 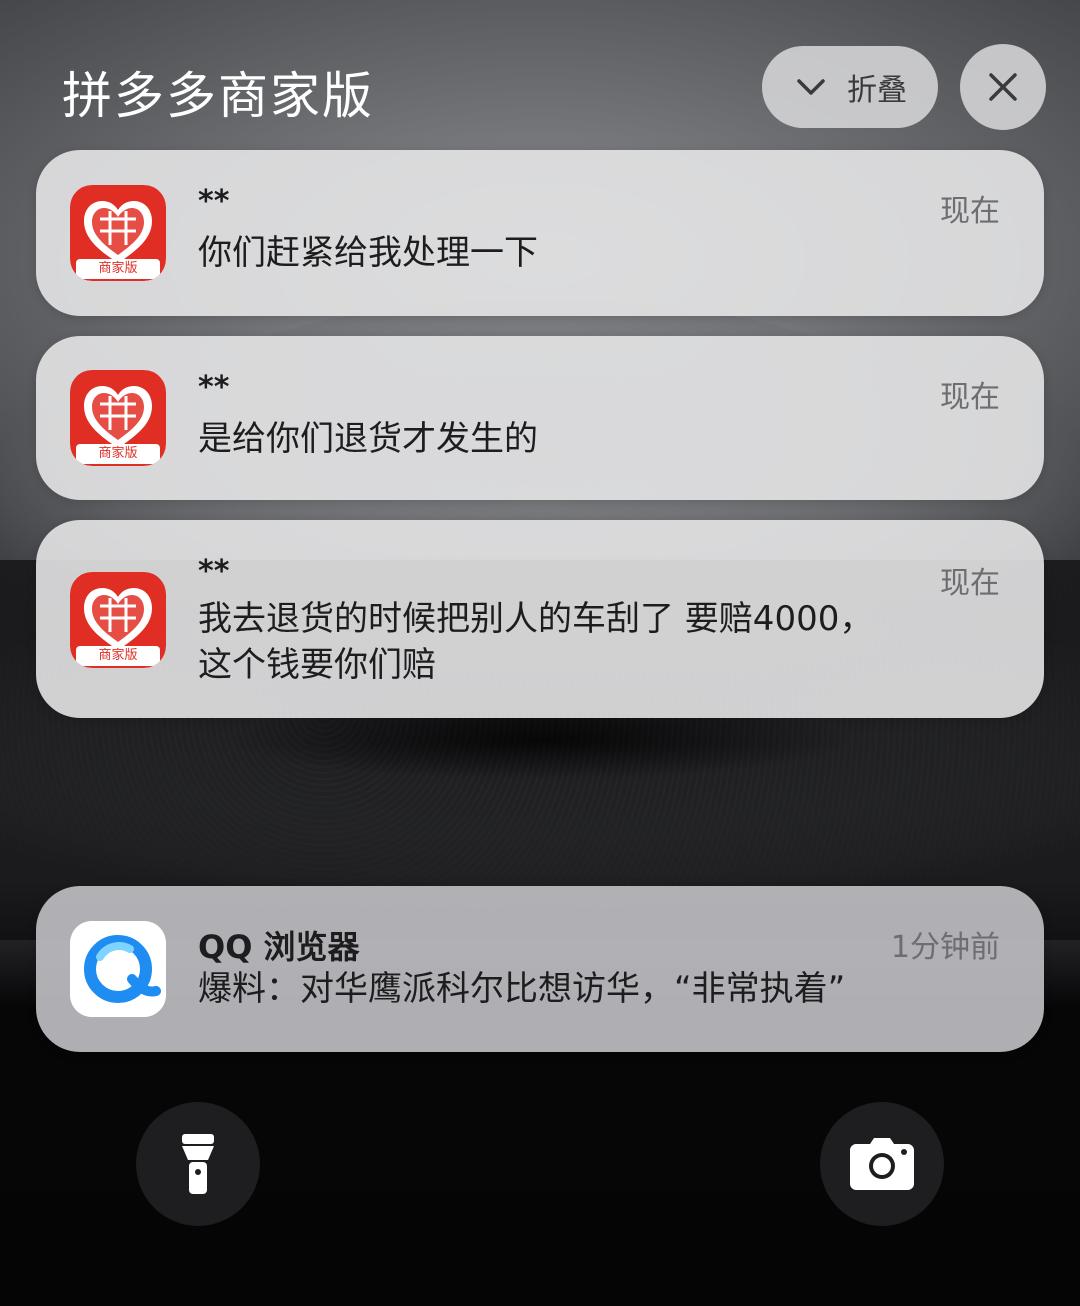 I want to click on flashlight-icon, so click(x=198, y=1164).